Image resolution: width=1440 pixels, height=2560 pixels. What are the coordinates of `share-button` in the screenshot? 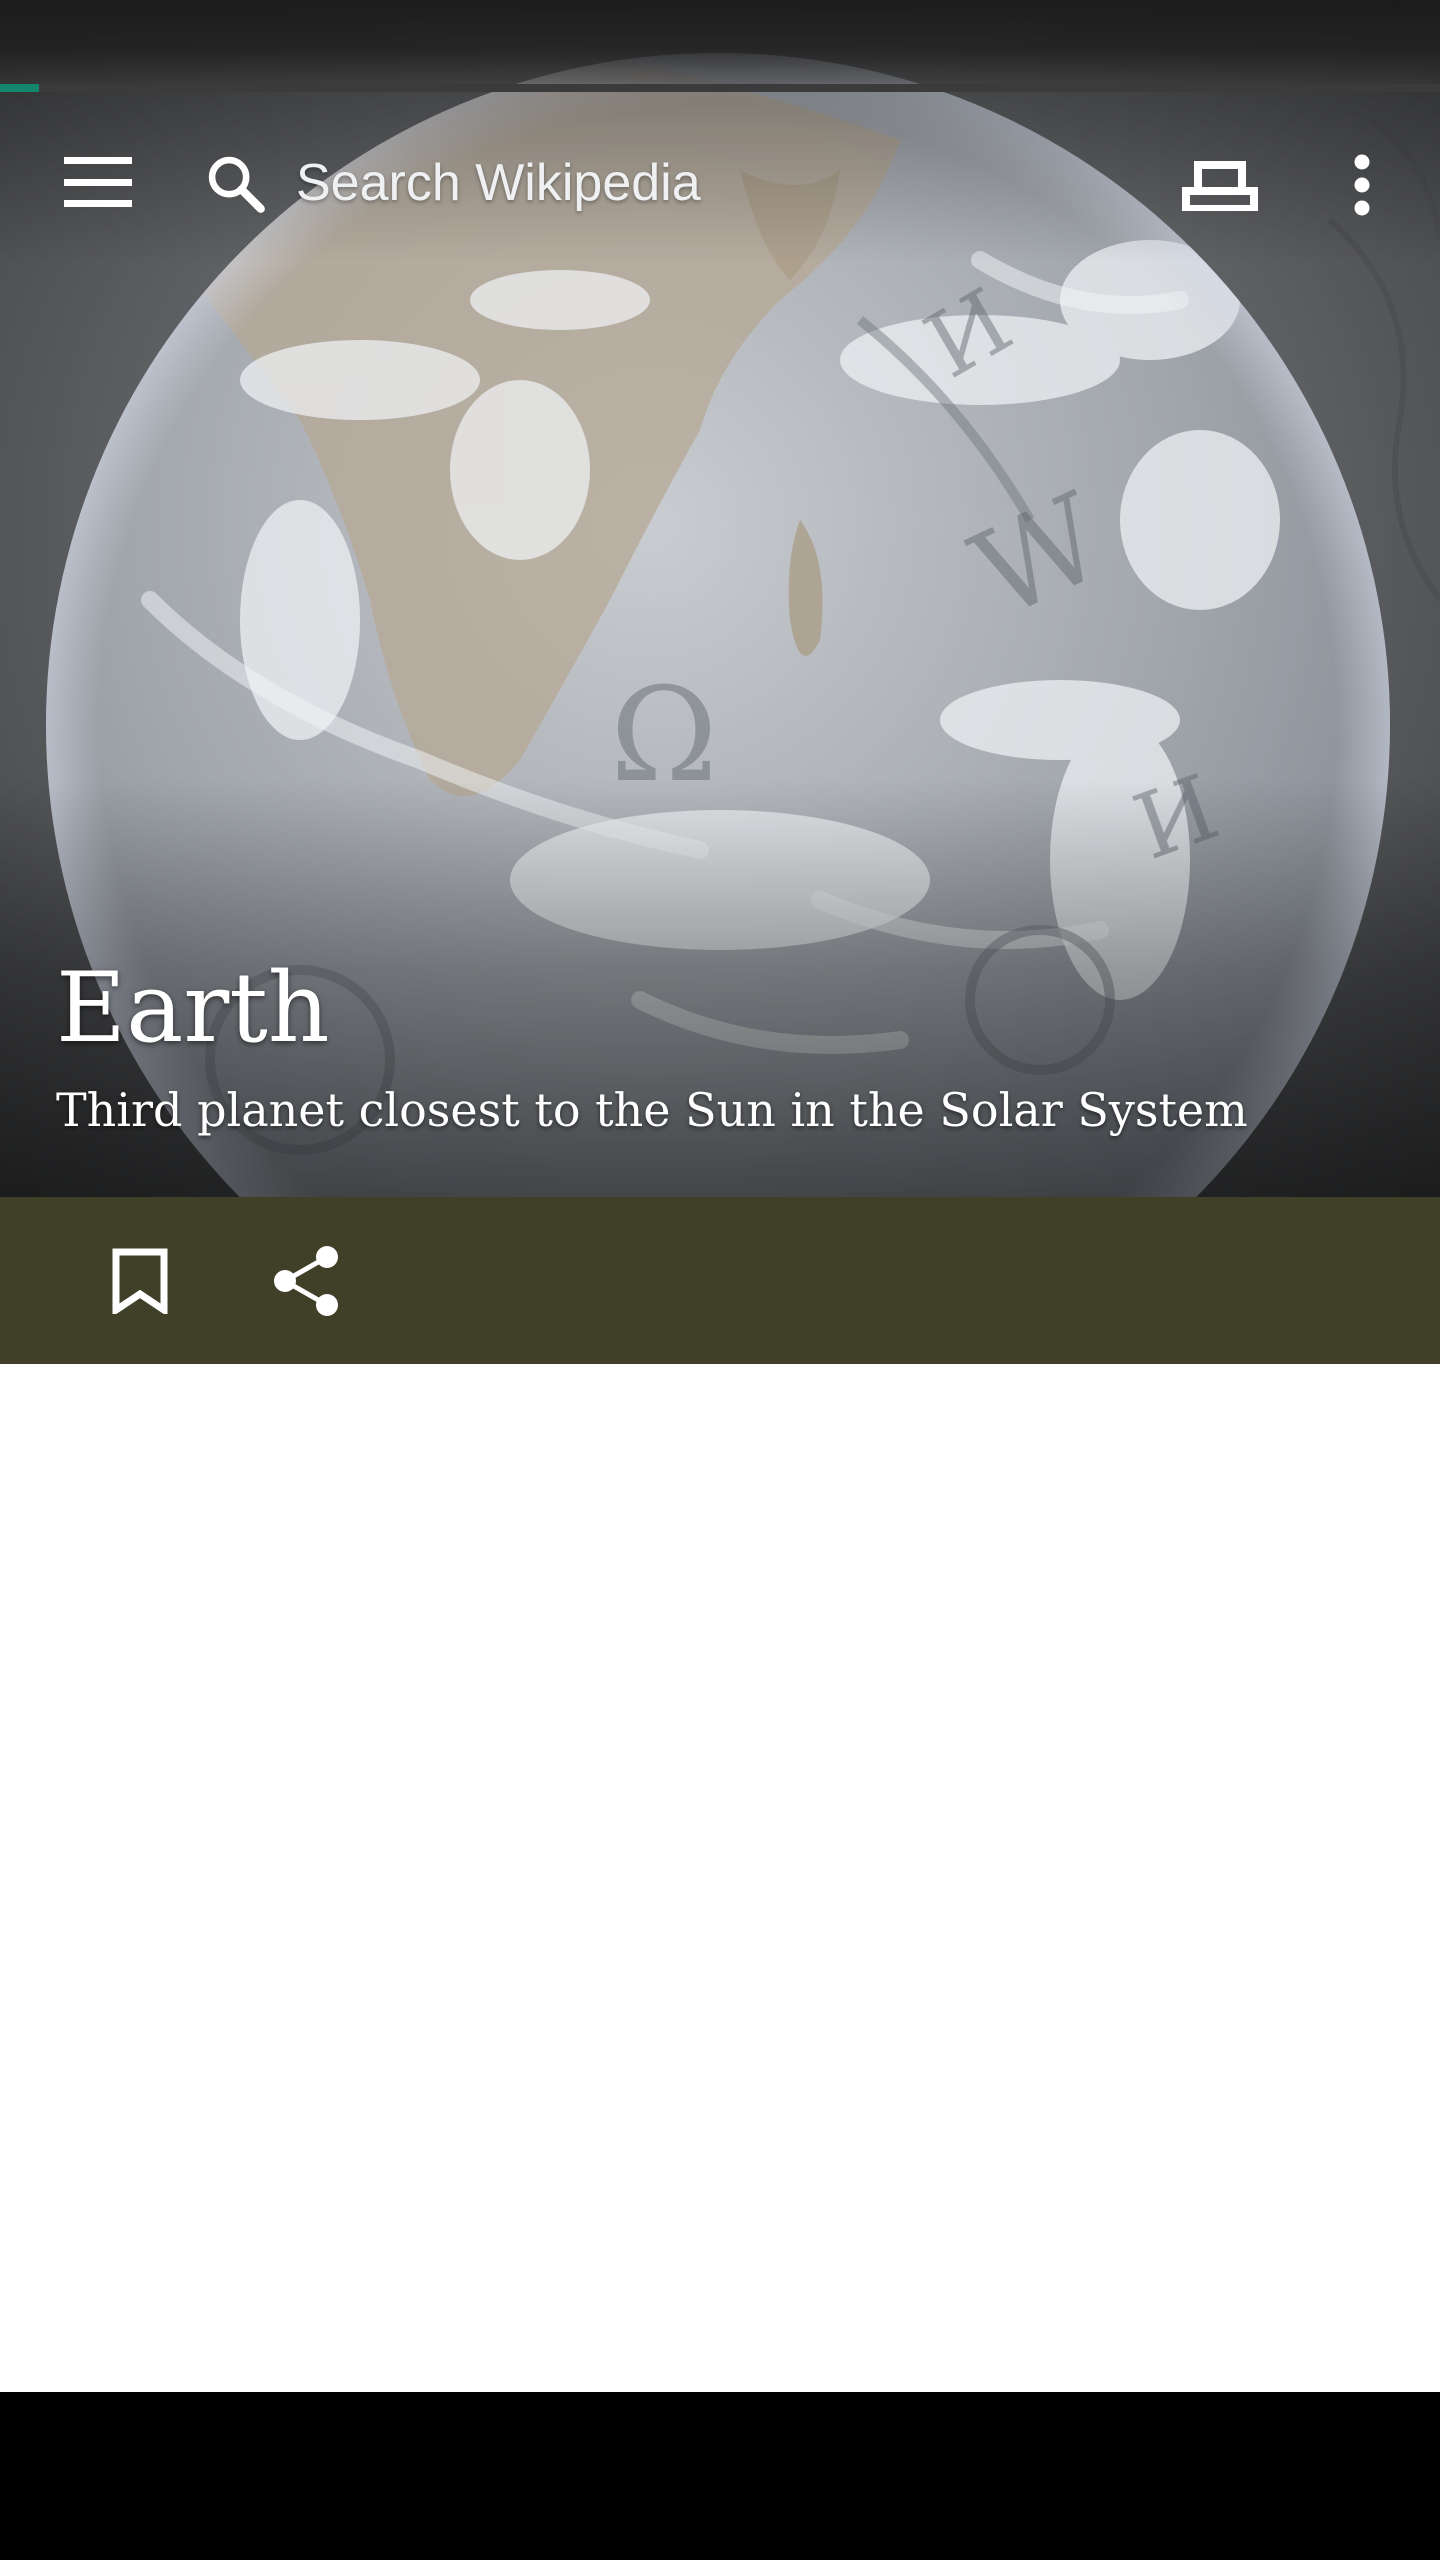 It's located at (306, 1281).